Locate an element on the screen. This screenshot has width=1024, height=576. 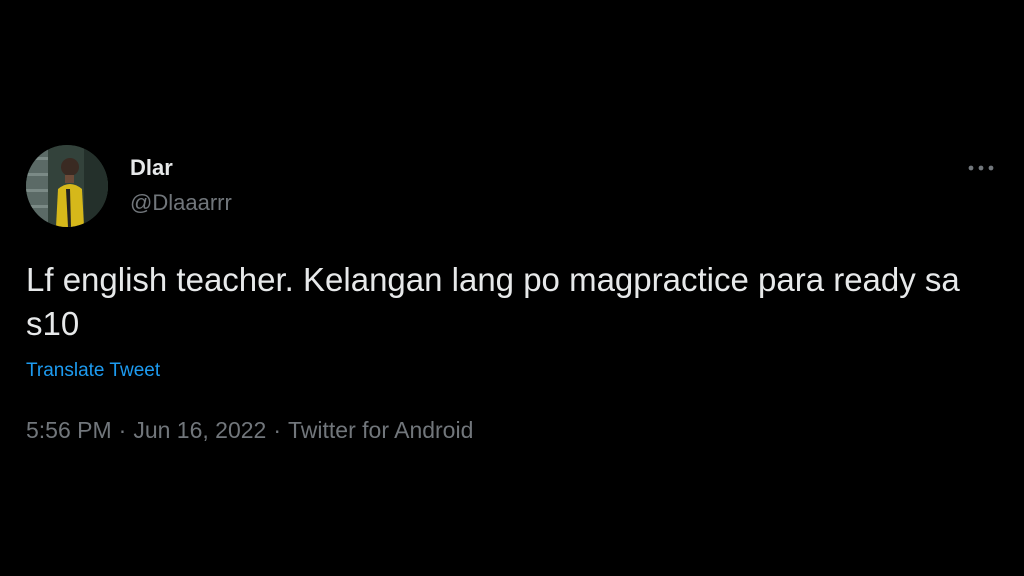
tweet-metadata: 5:56 PM · Jun 16, 2022 · Twitter for Android is located at coordinates (249, 430).